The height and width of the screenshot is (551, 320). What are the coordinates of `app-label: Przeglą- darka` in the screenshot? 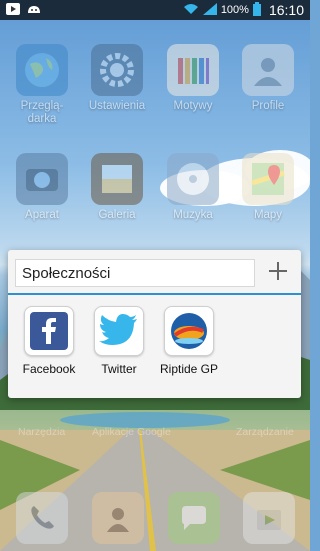 It's located at (42, 112).